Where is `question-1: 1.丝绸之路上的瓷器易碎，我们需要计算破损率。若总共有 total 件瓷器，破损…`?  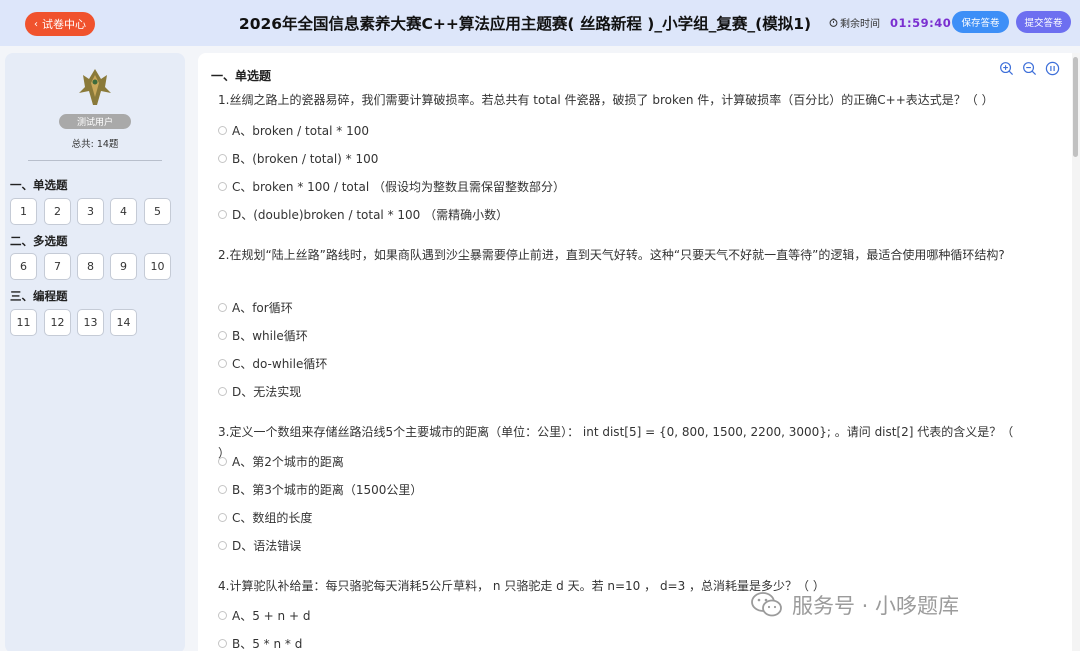
question-1: 1.丝绸之路上的瓷器易碎，我们需要计算破损率。若总共有 total 件瓷器，破损… is located at coordinates (618, 100).